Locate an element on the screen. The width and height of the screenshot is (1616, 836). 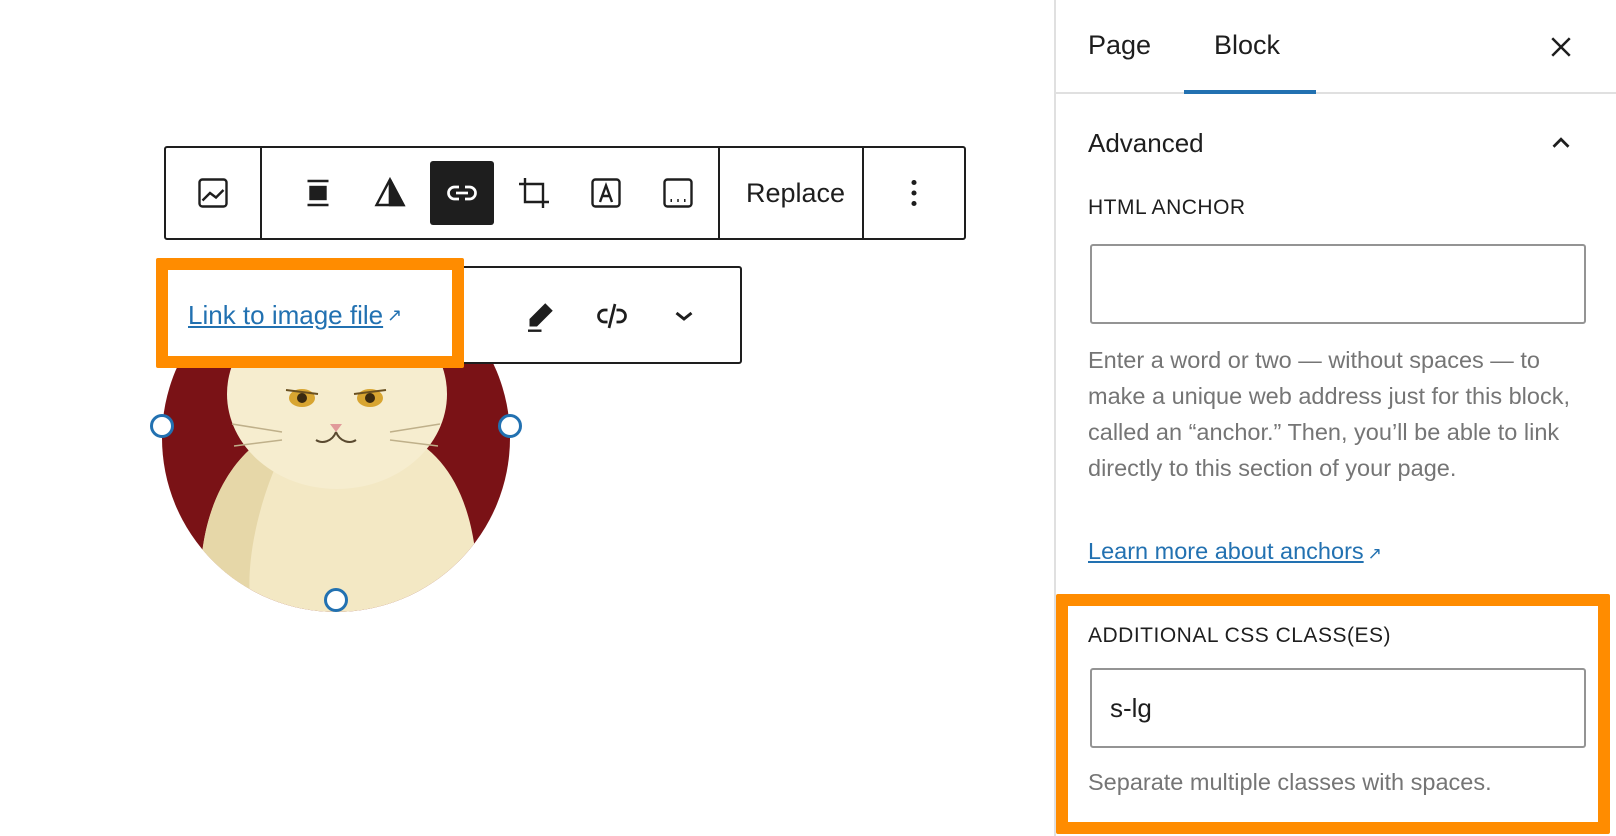
link-label: Link to image file is located at coordinates (286, 315).